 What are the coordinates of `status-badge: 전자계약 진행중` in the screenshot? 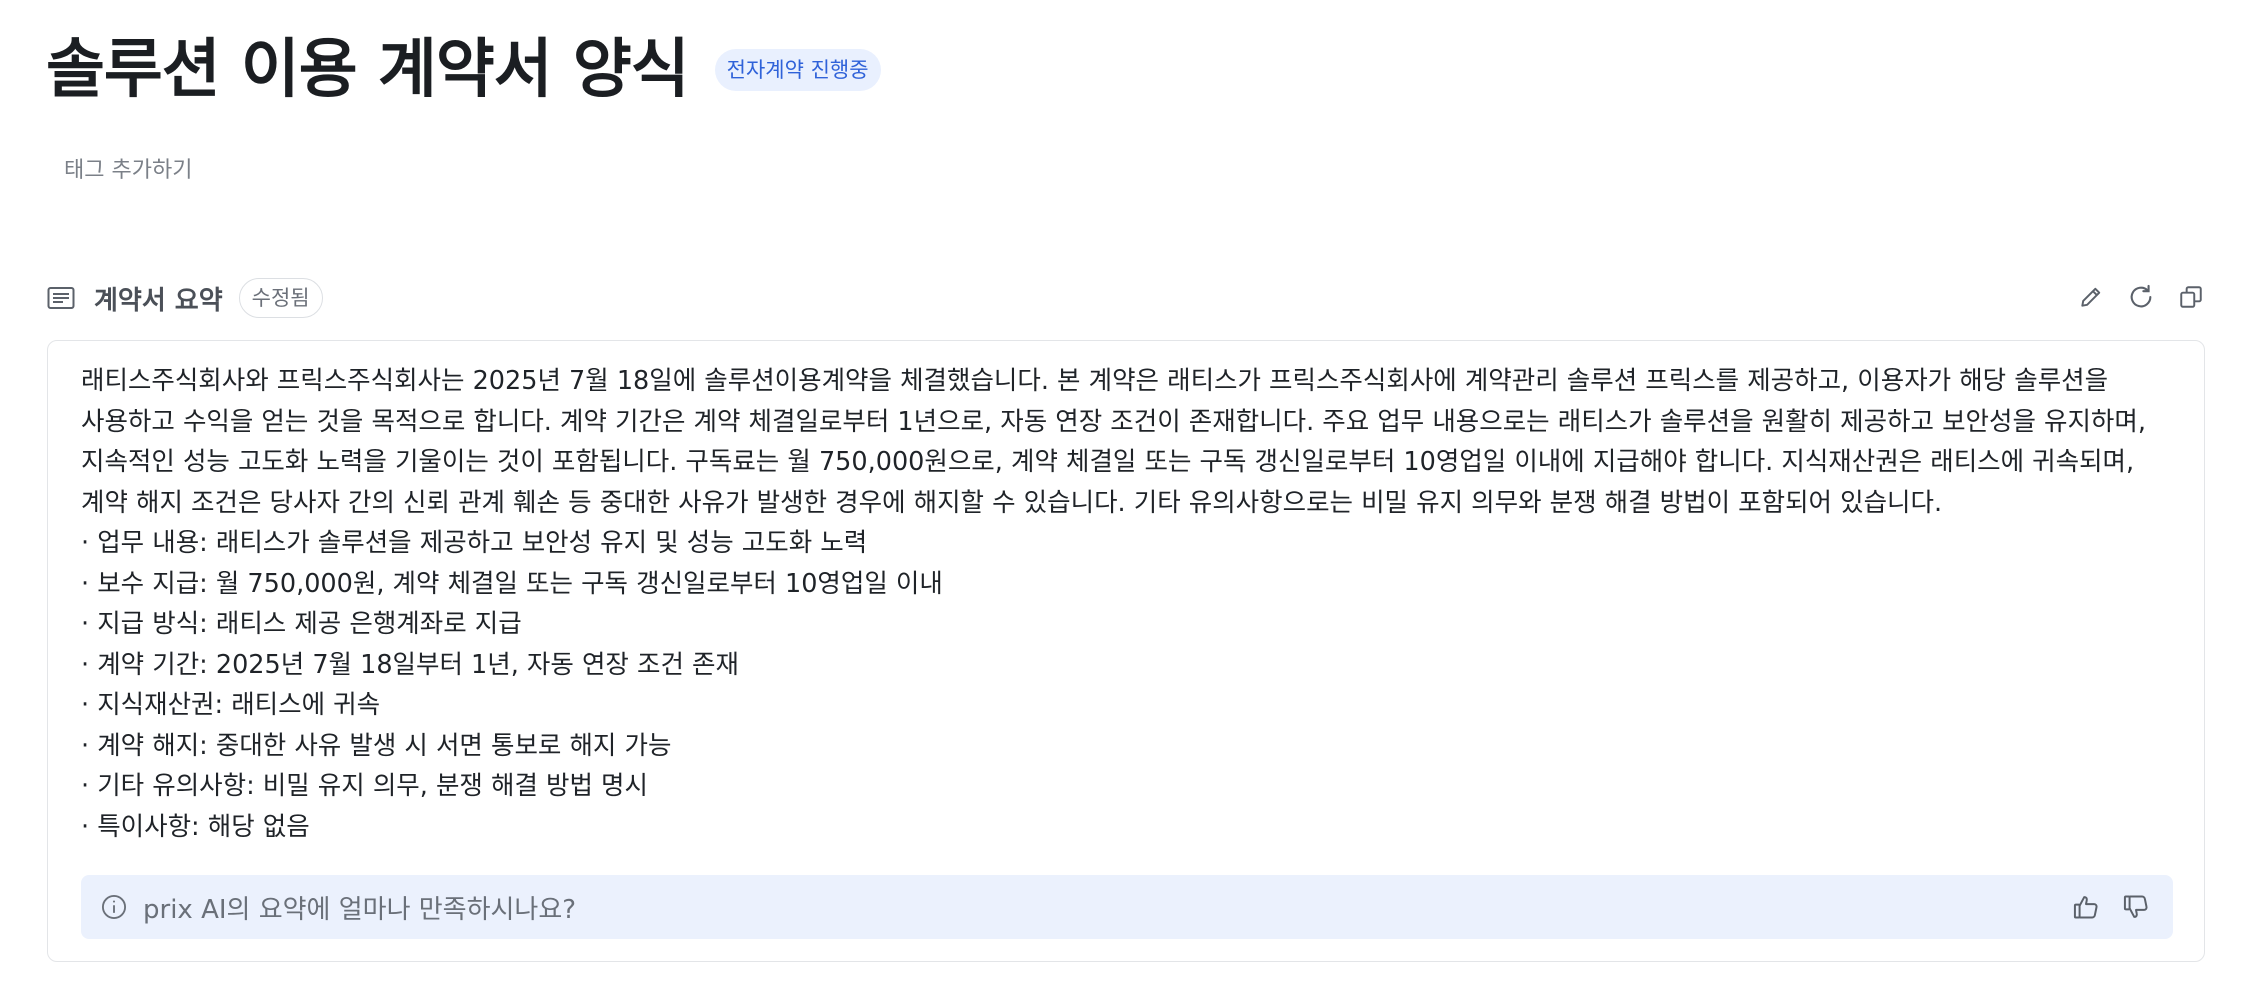 It's located at (797, 70).